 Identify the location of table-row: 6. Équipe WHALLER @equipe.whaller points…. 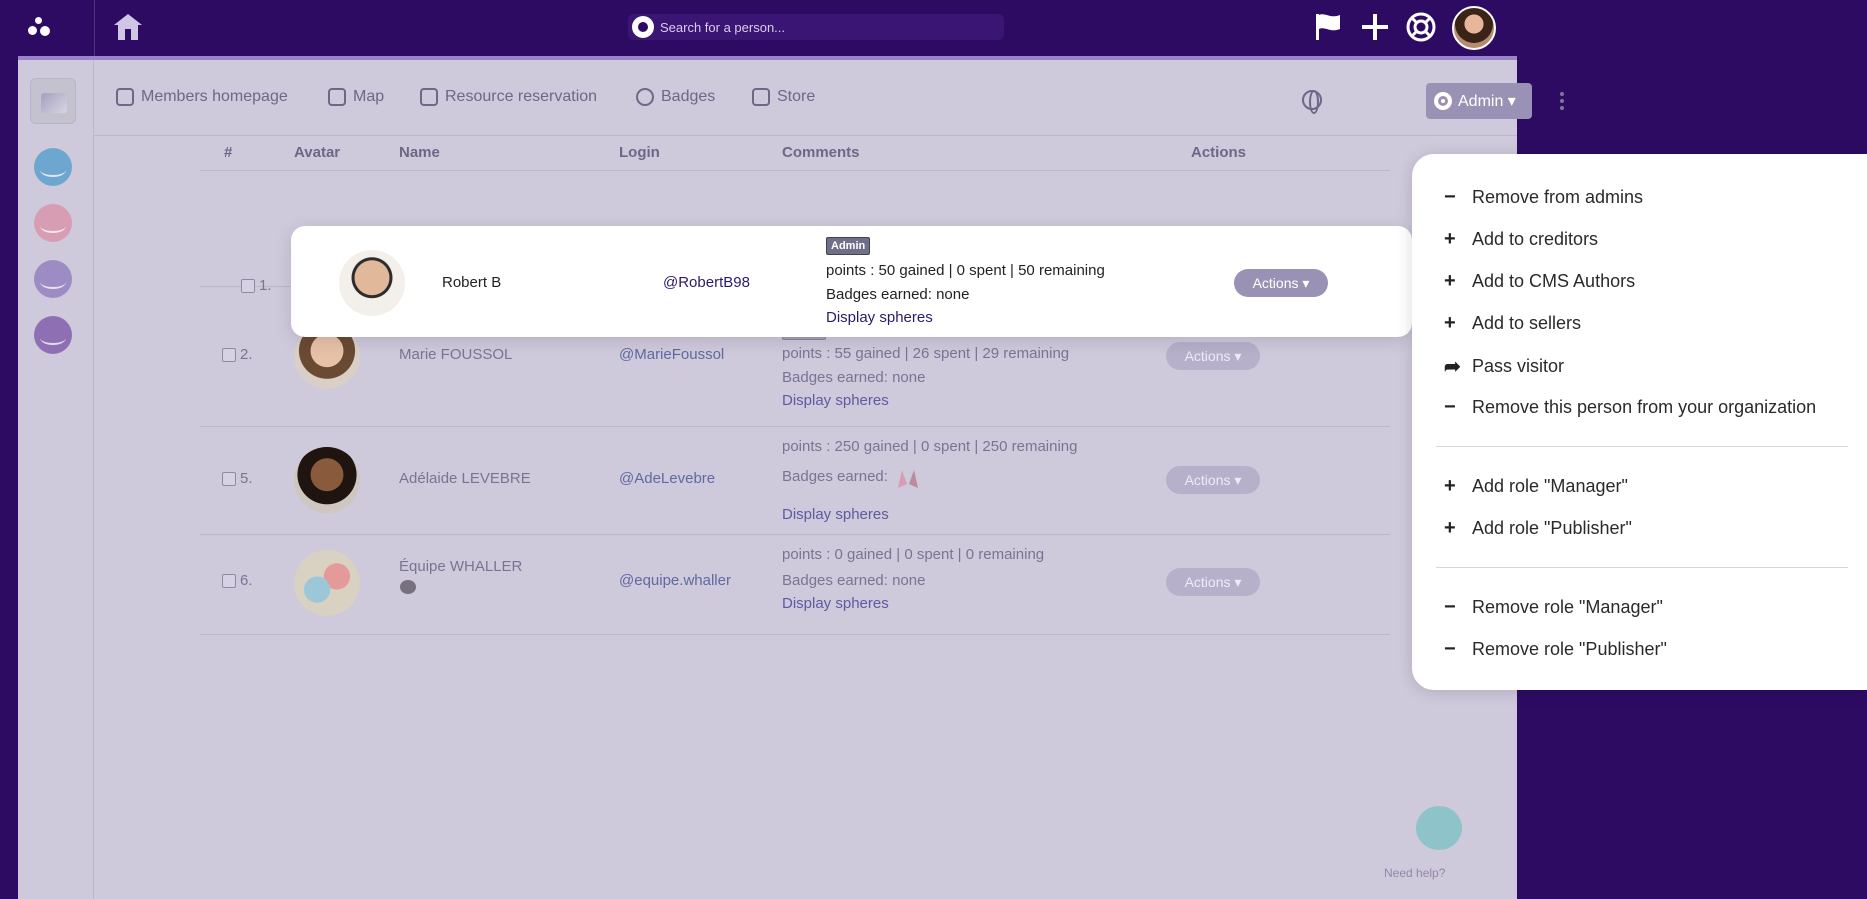
(805, 584).